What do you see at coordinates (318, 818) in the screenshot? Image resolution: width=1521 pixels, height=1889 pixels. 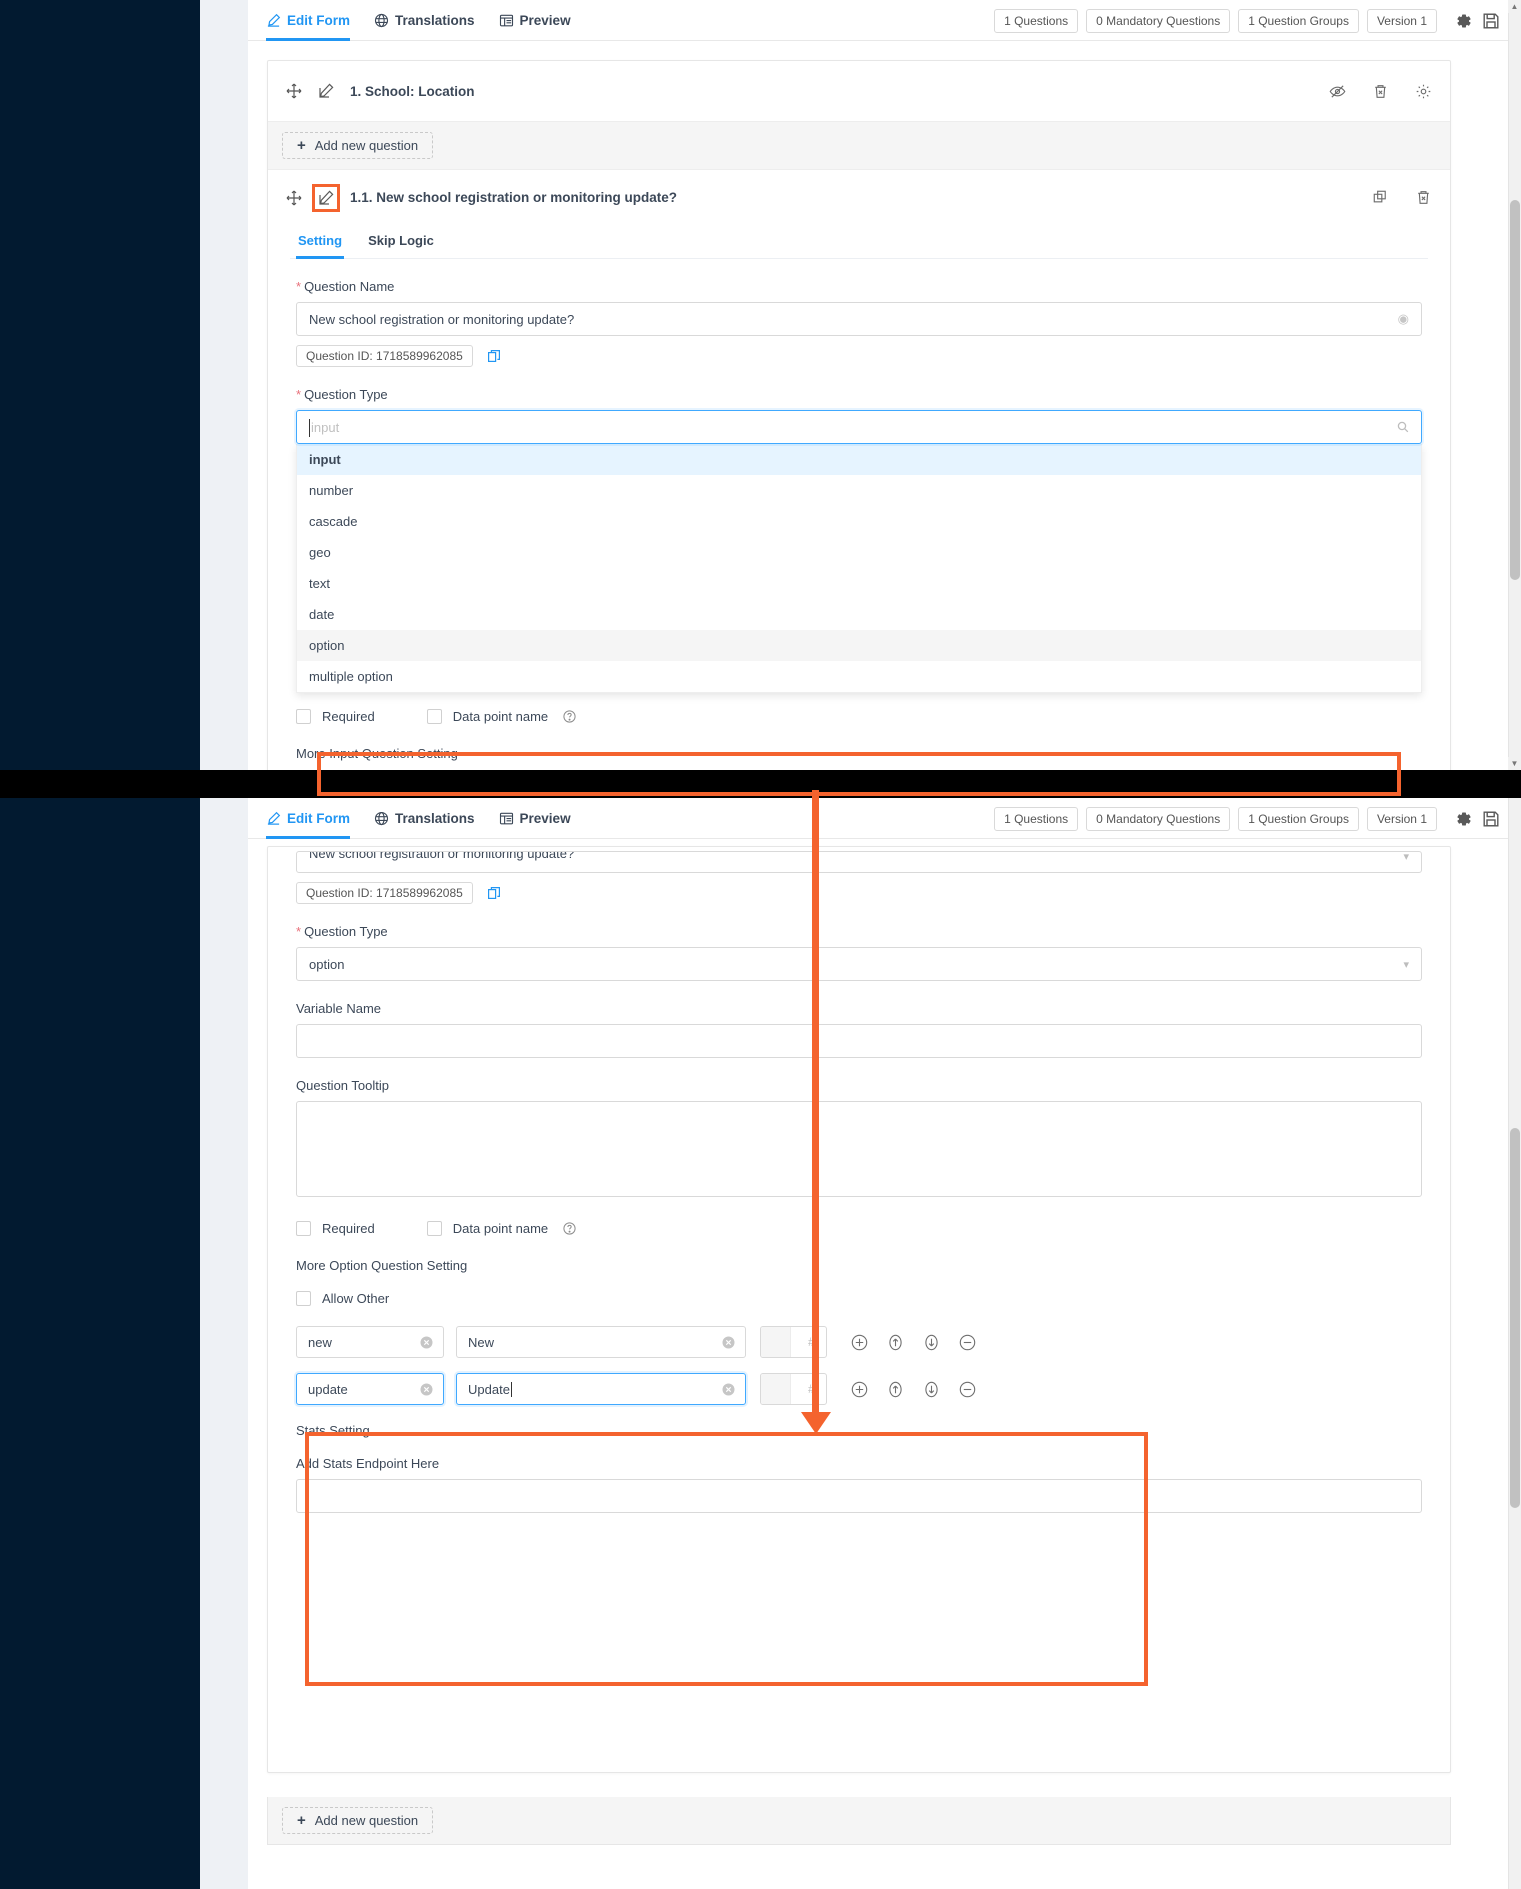 I see `tab-label: Edit Form` at bounding box center [318, 818].